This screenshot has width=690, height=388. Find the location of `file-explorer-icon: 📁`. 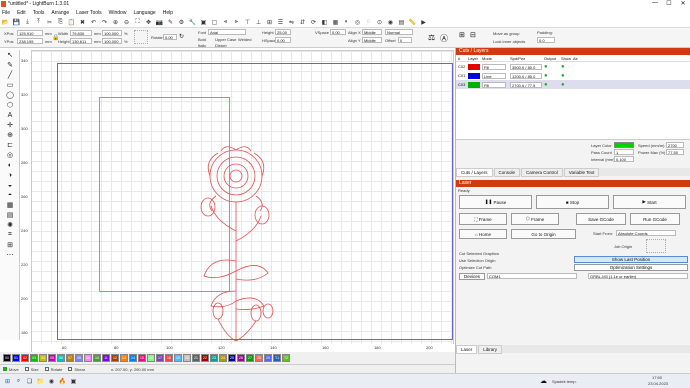

file-explorer-icon: 📁 is located at coordinates (40, 381).